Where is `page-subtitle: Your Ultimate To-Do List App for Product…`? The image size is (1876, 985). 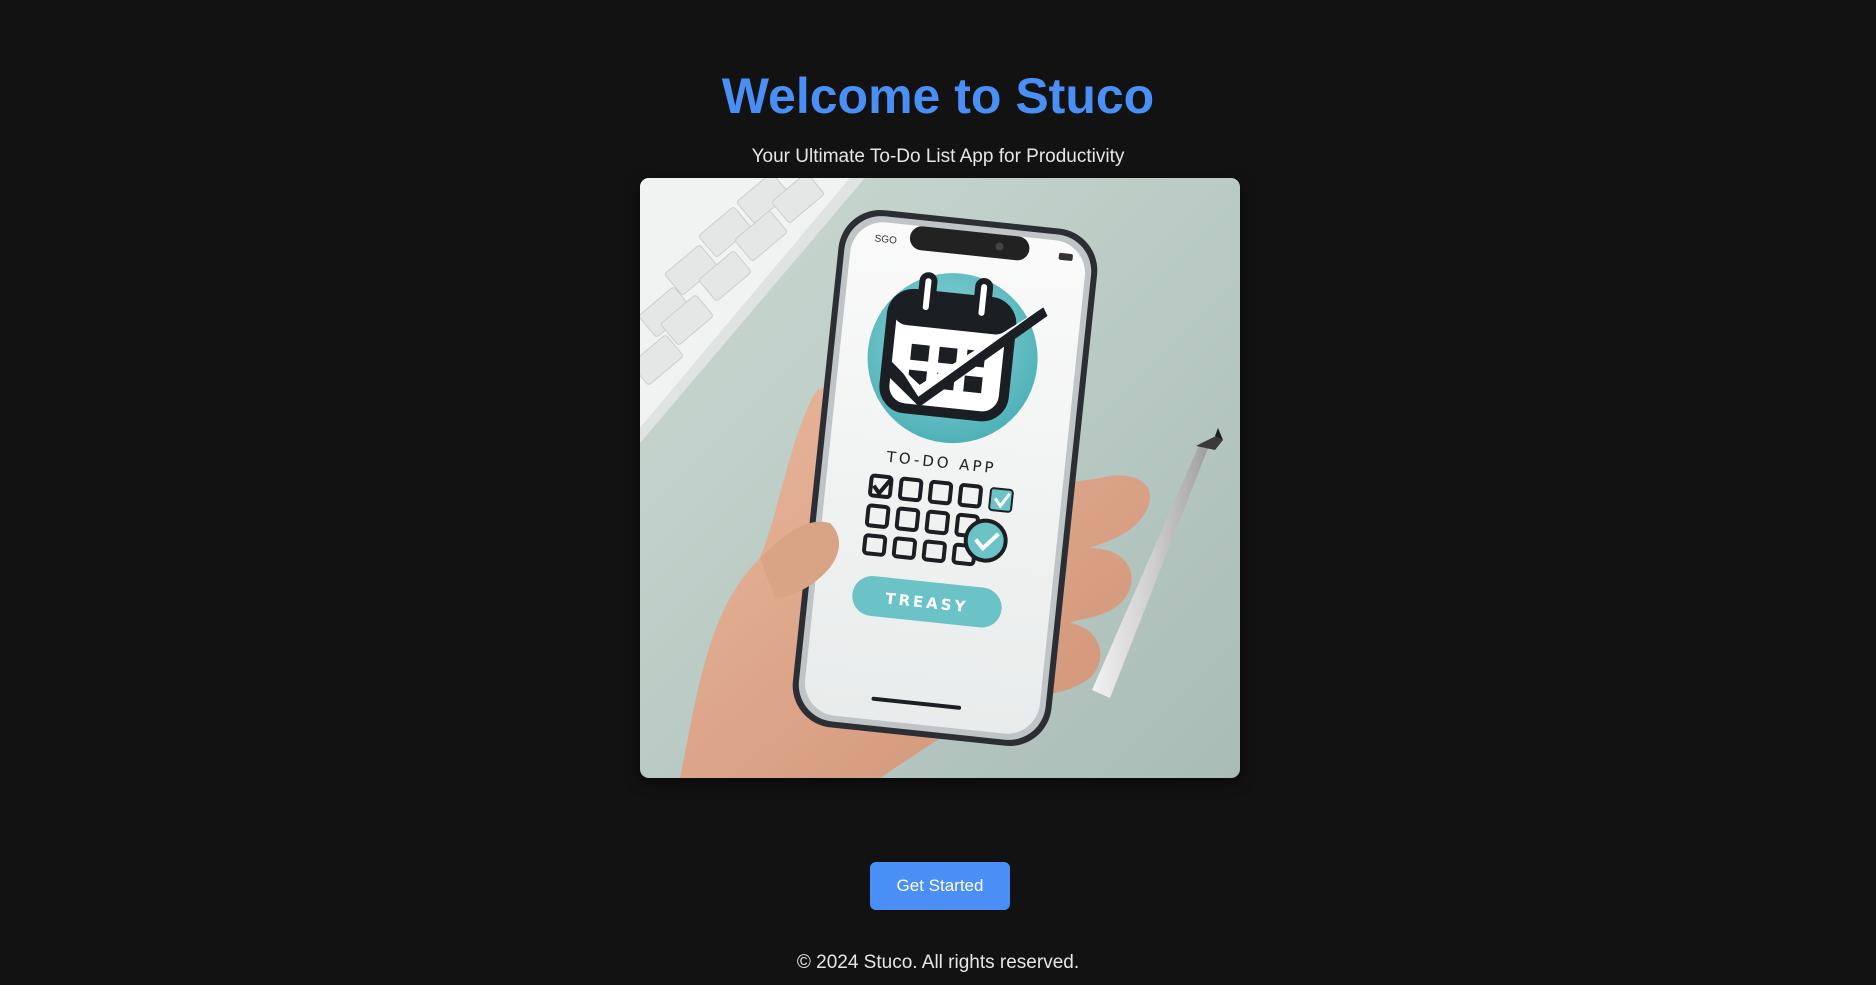
page-subtitle: Your Ultimate To-Do List App for Product… is located at coordinates (938, 156).